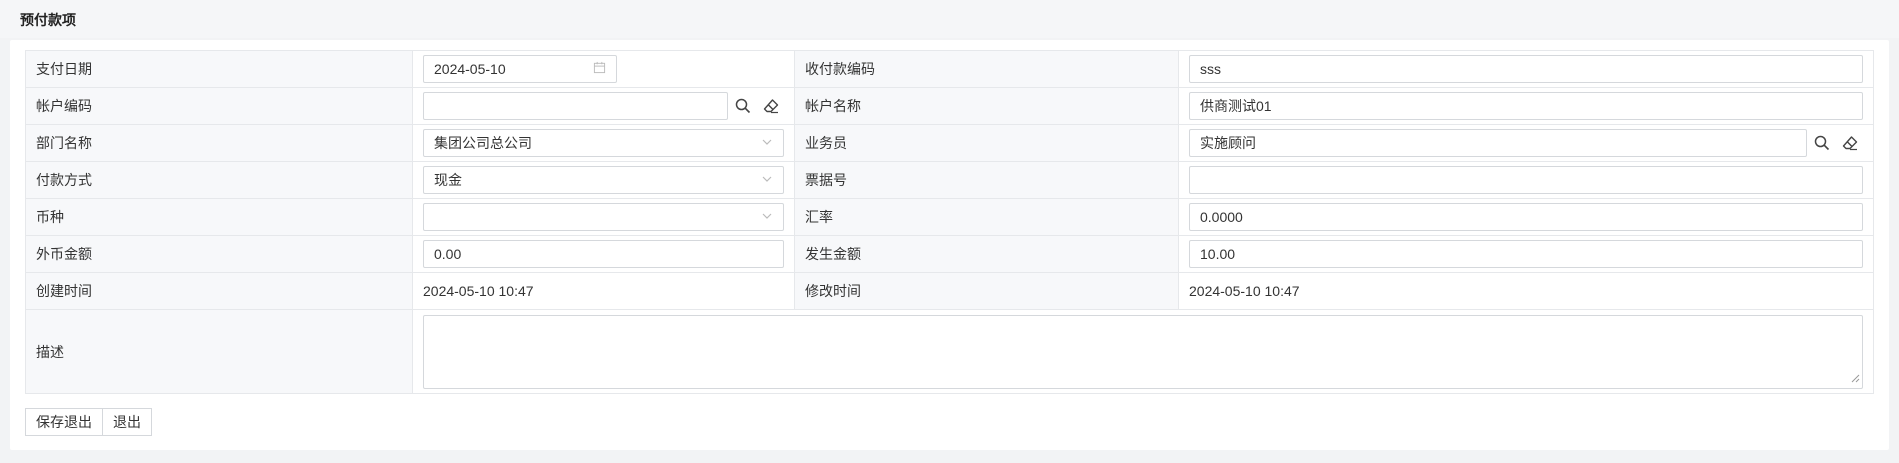 The width and height of the screenshot is (1899, 463). Describe the element at coordinates (1228, 143) in the screenshot. I see `salesperson-value: 实施顾问` at that location.